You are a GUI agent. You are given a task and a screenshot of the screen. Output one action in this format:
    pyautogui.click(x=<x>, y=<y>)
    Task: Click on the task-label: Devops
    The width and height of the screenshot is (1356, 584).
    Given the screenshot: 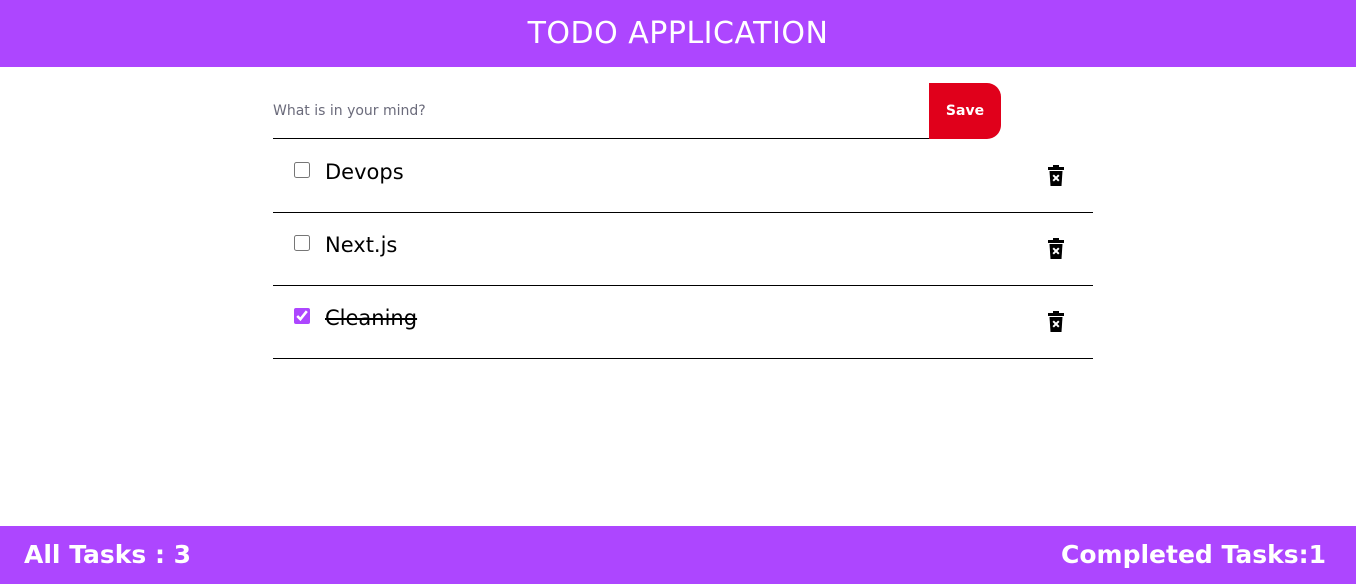 What is the action you would take?
    pyautogui.click(x=364, y=172)
    